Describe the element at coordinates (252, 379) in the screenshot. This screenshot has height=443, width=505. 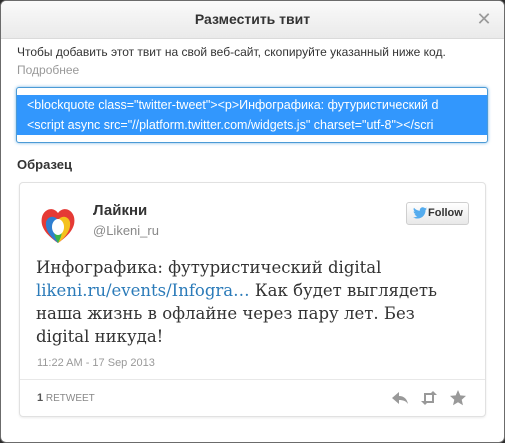
I see `divider` at that location.